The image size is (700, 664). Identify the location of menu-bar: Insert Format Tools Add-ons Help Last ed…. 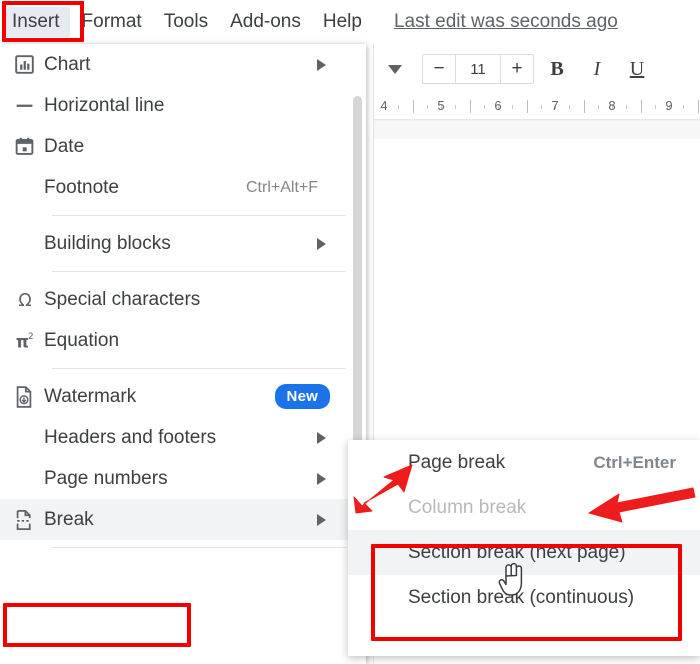
(350, 22).